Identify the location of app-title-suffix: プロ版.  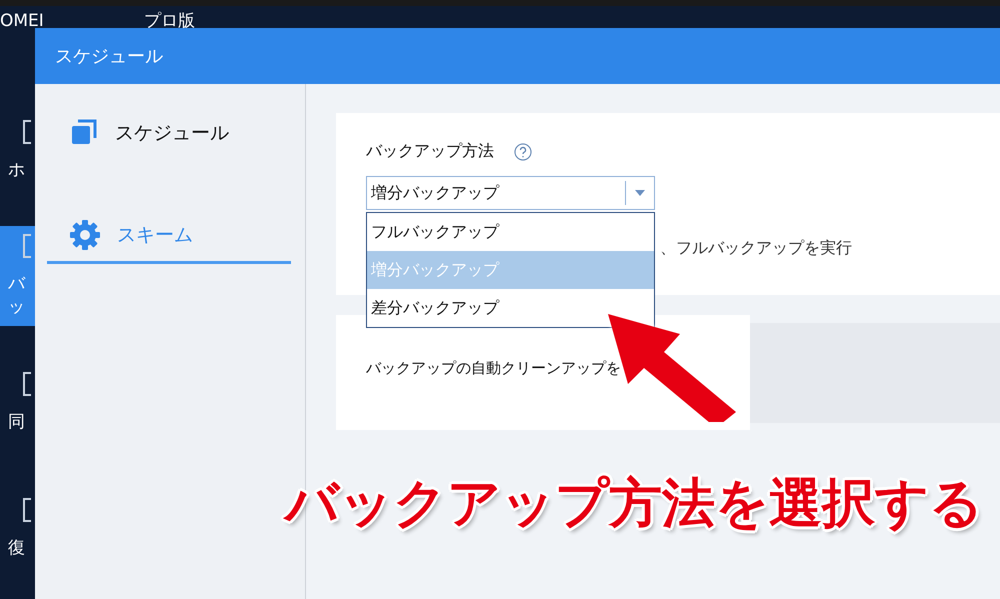
(169, 19).